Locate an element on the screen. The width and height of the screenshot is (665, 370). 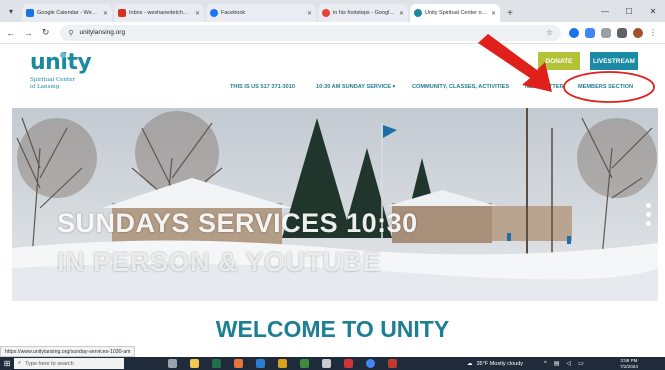
tab-title: Facebook is located at coordinates (233, 13).